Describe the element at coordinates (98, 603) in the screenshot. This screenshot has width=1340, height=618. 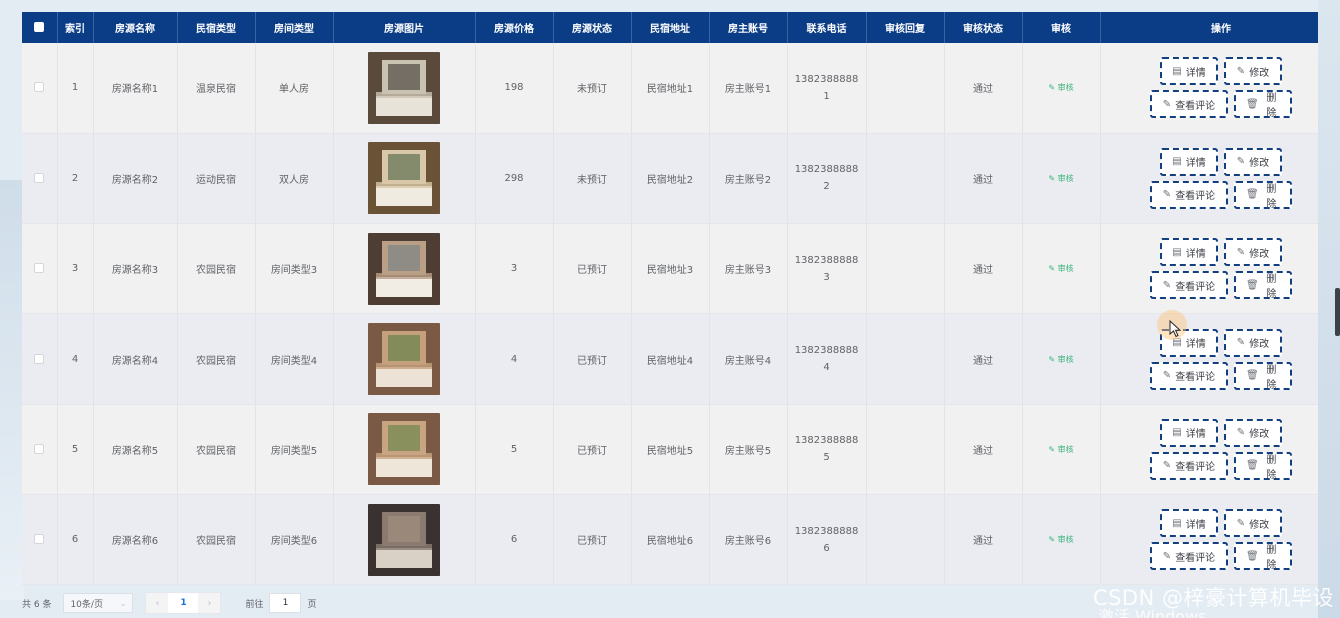
I see `page-size-select: 10条/页 ⌄` at that location.